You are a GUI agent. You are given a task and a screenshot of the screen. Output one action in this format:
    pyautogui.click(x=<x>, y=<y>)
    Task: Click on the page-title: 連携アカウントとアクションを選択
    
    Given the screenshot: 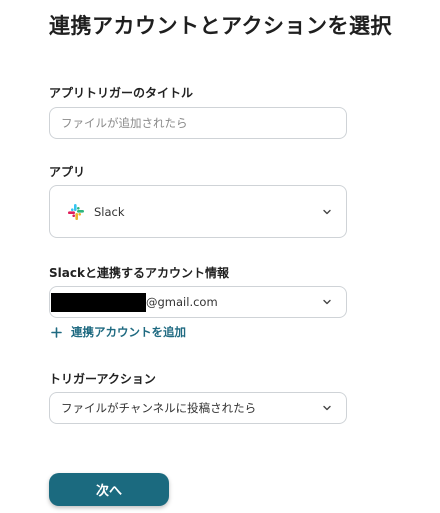 What is the action you would take?
    pyautogui.click(x=220, y=26)
    